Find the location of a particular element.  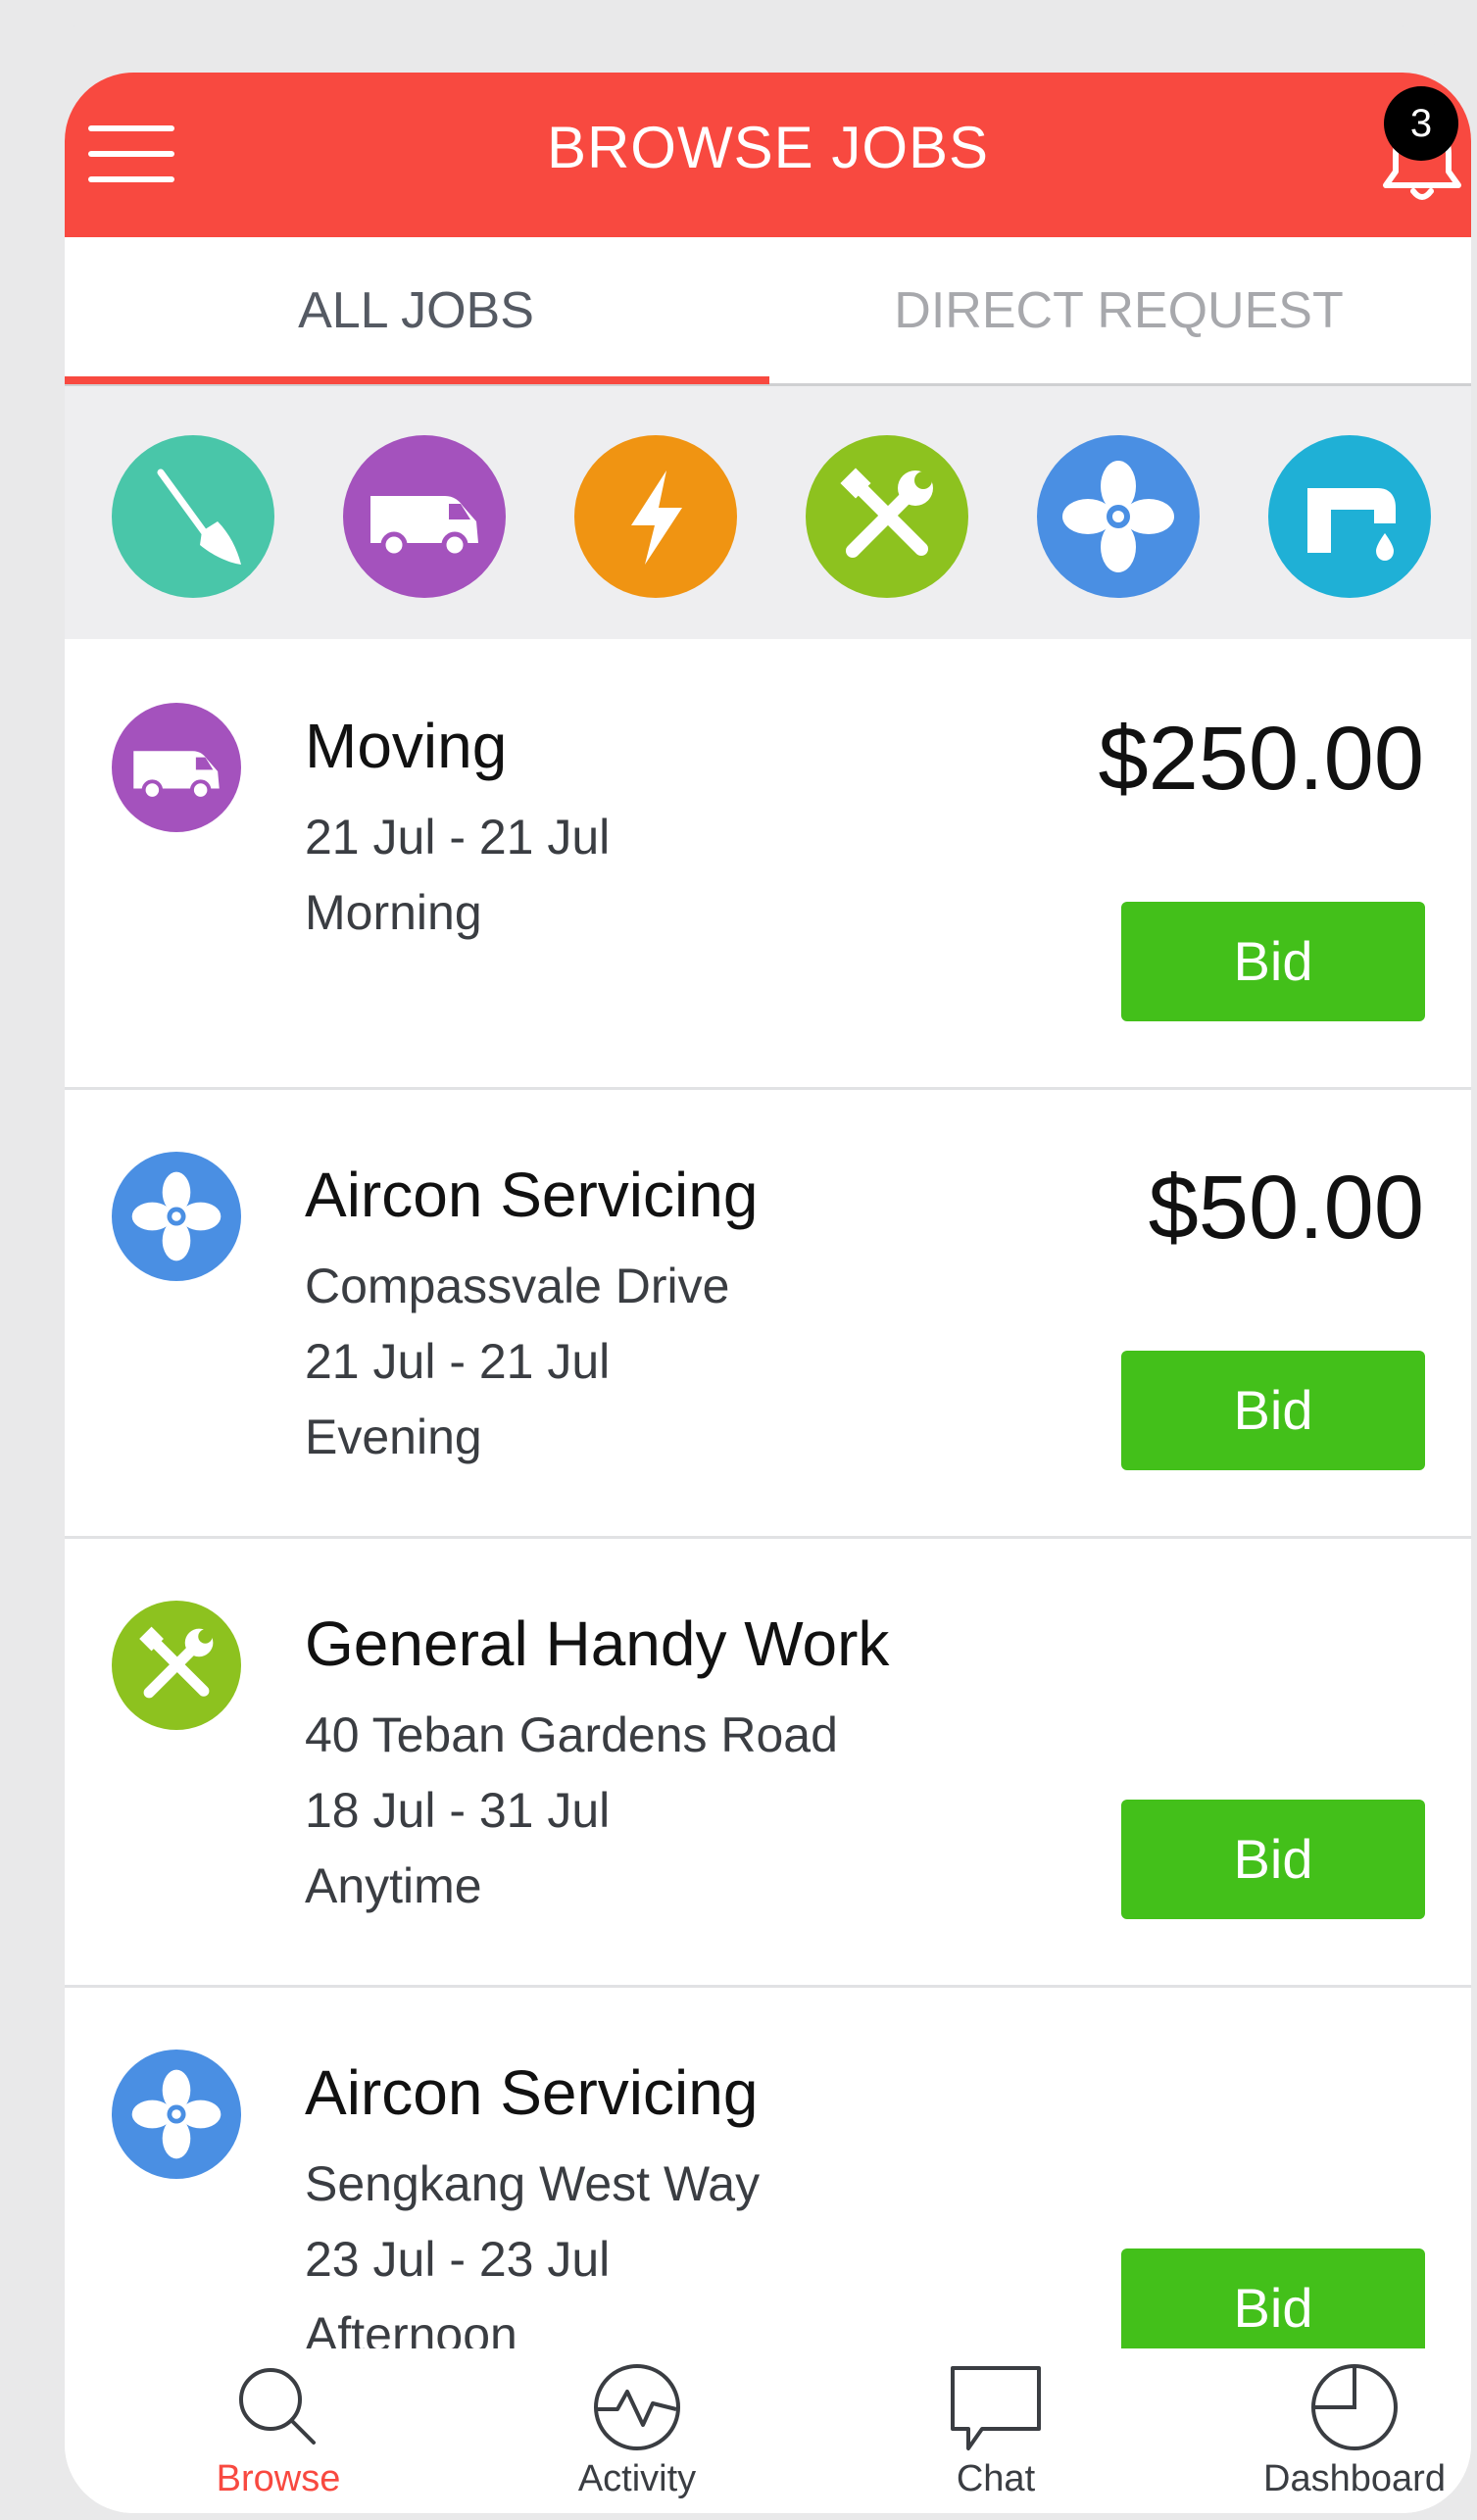

active-tab-indicator is located at coordinates (417, 380).